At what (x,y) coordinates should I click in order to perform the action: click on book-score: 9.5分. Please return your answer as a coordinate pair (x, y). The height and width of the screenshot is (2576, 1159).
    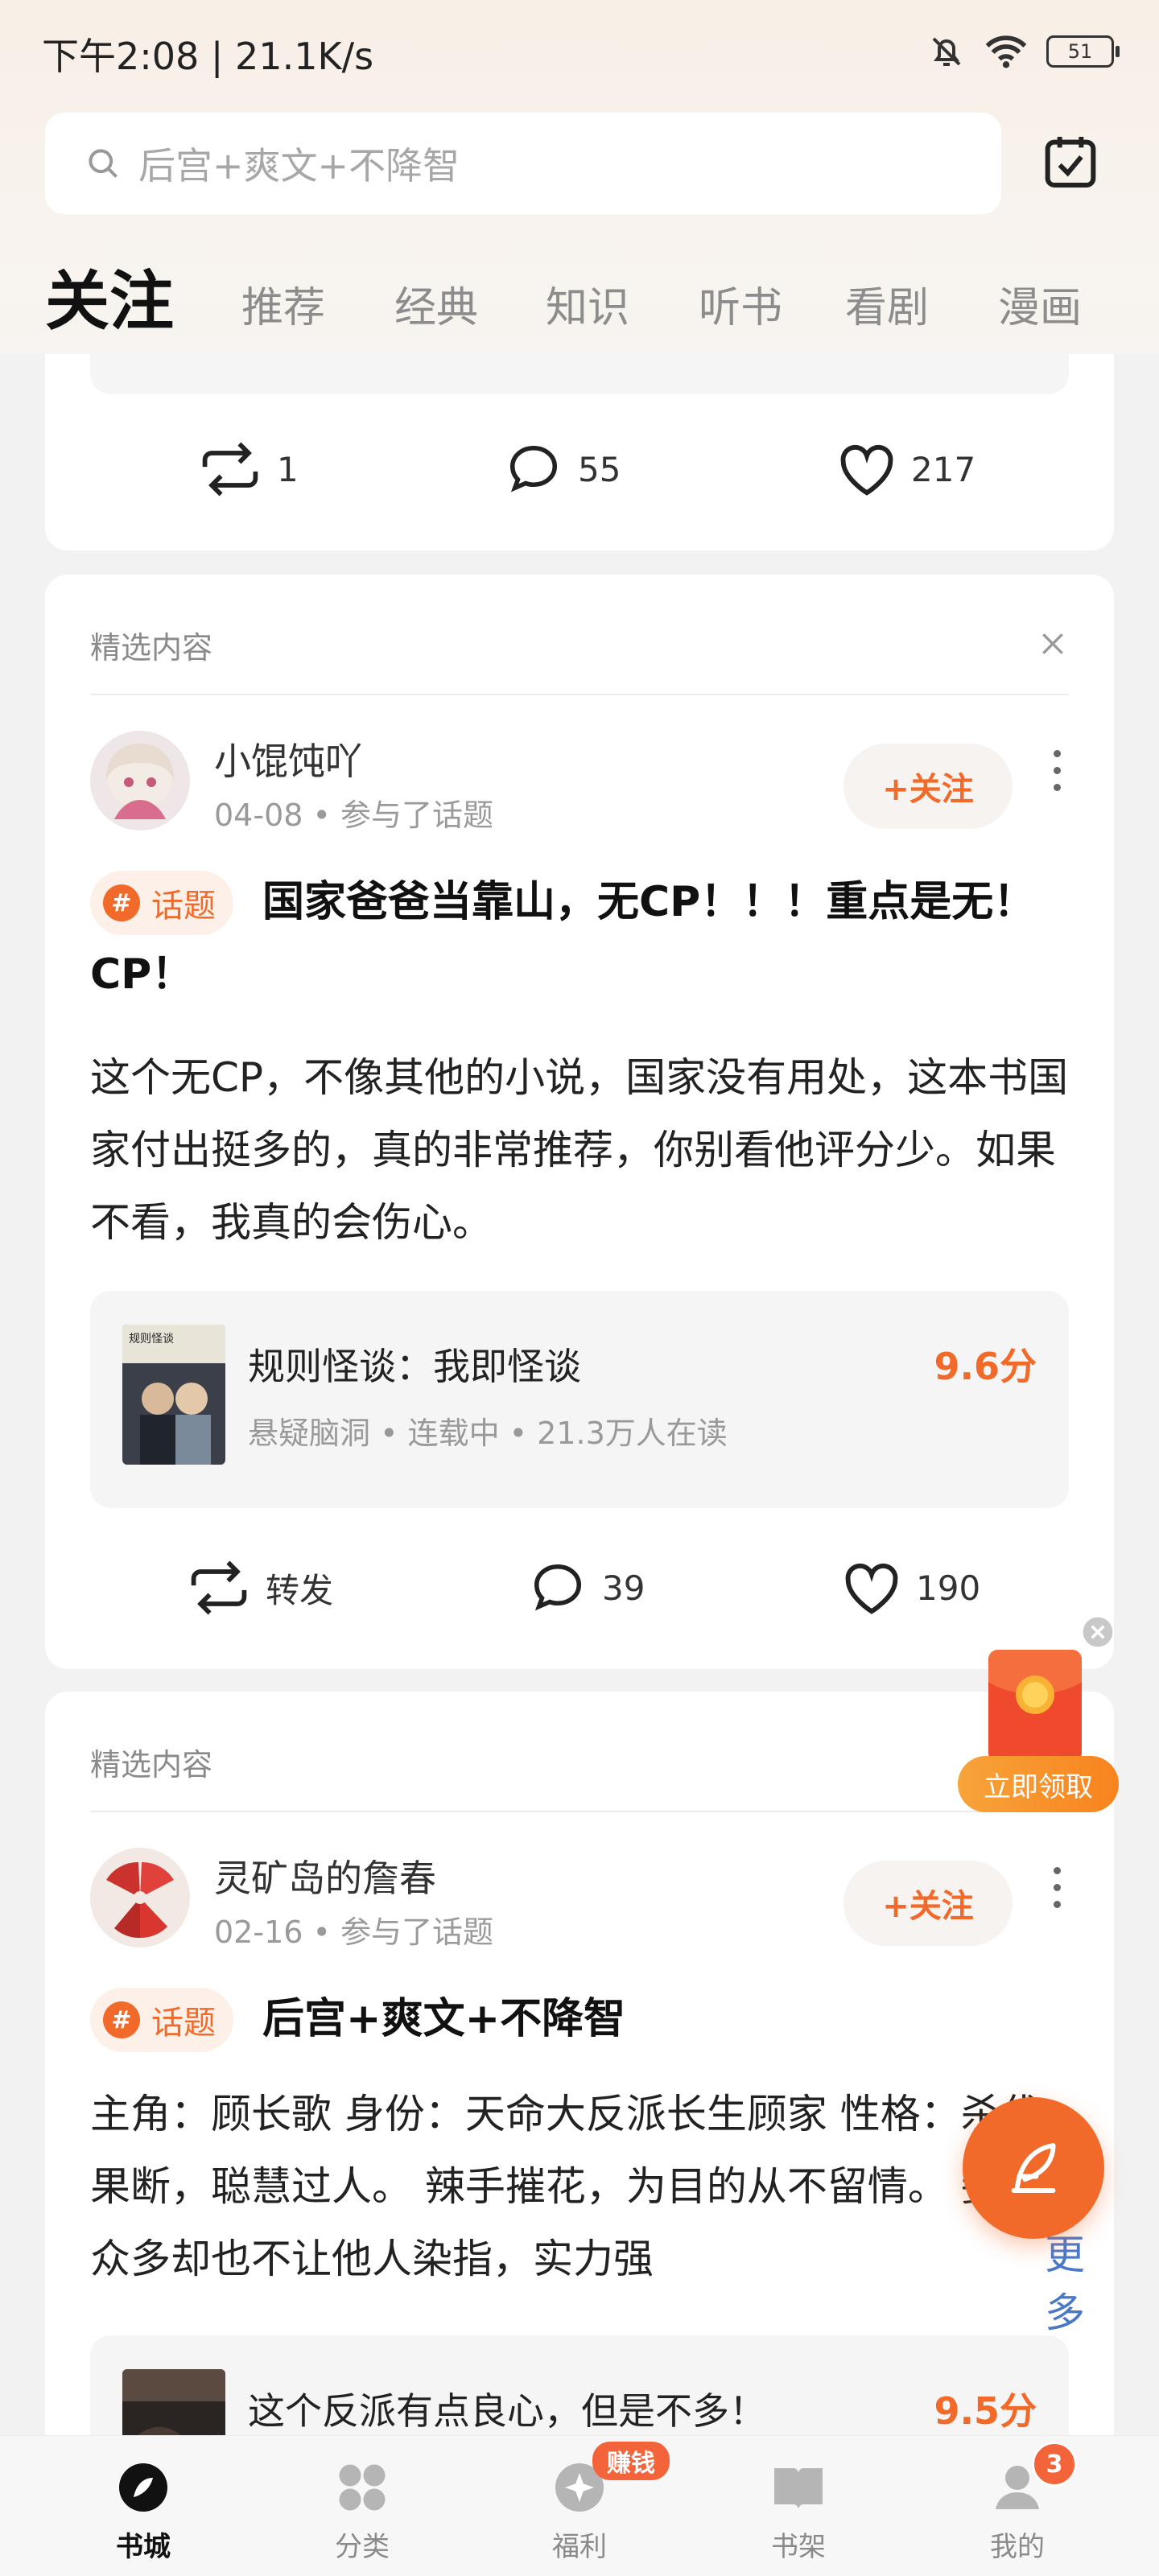
    Looking at the image, I should click on (985, 2411).